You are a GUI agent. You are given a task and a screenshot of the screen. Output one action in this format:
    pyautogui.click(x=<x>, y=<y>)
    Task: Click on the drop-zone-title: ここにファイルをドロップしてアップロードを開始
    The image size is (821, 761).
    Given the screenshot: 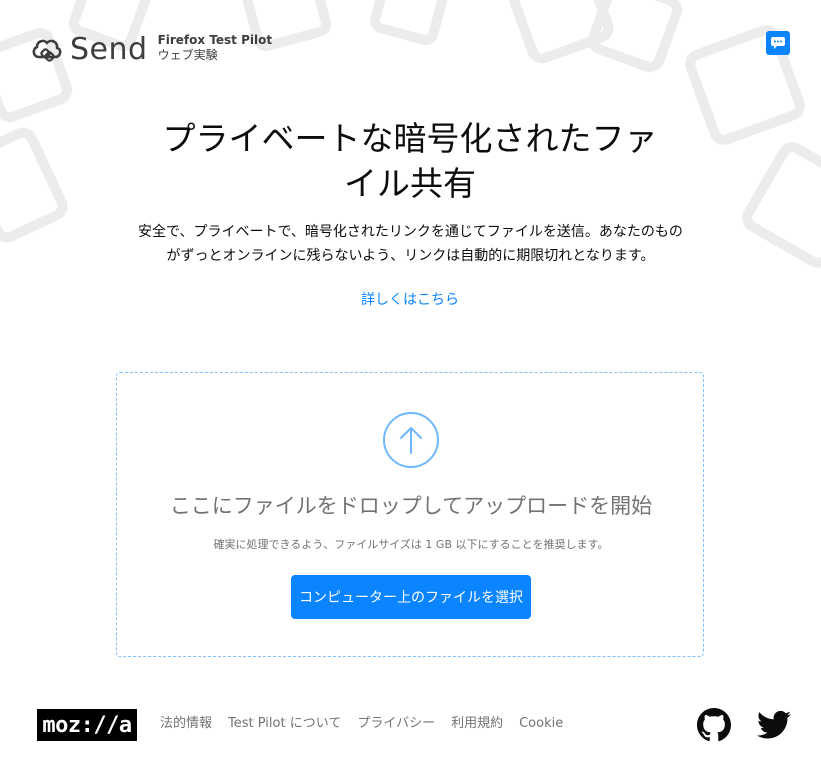 What is the action you would take?
    pyautogui.click(x=411, y=506)
    